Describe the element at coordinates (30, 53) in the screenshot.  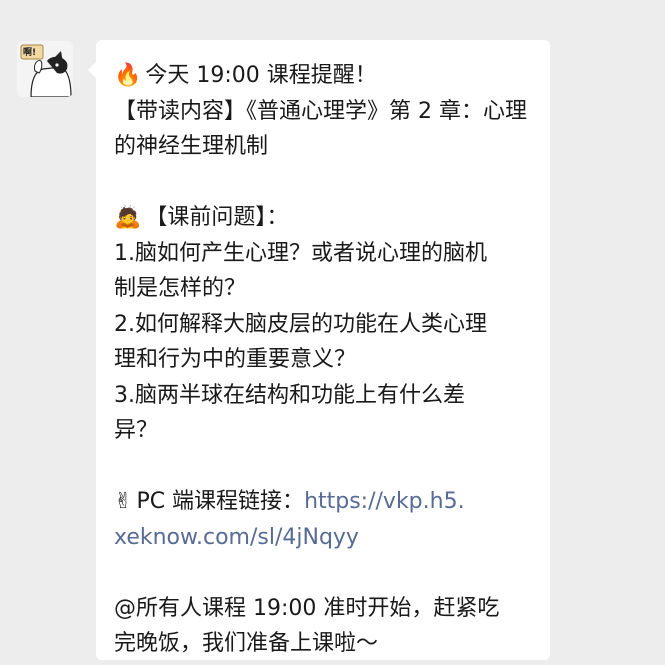
I see `avatar-sign-text: 啊!` at that location.